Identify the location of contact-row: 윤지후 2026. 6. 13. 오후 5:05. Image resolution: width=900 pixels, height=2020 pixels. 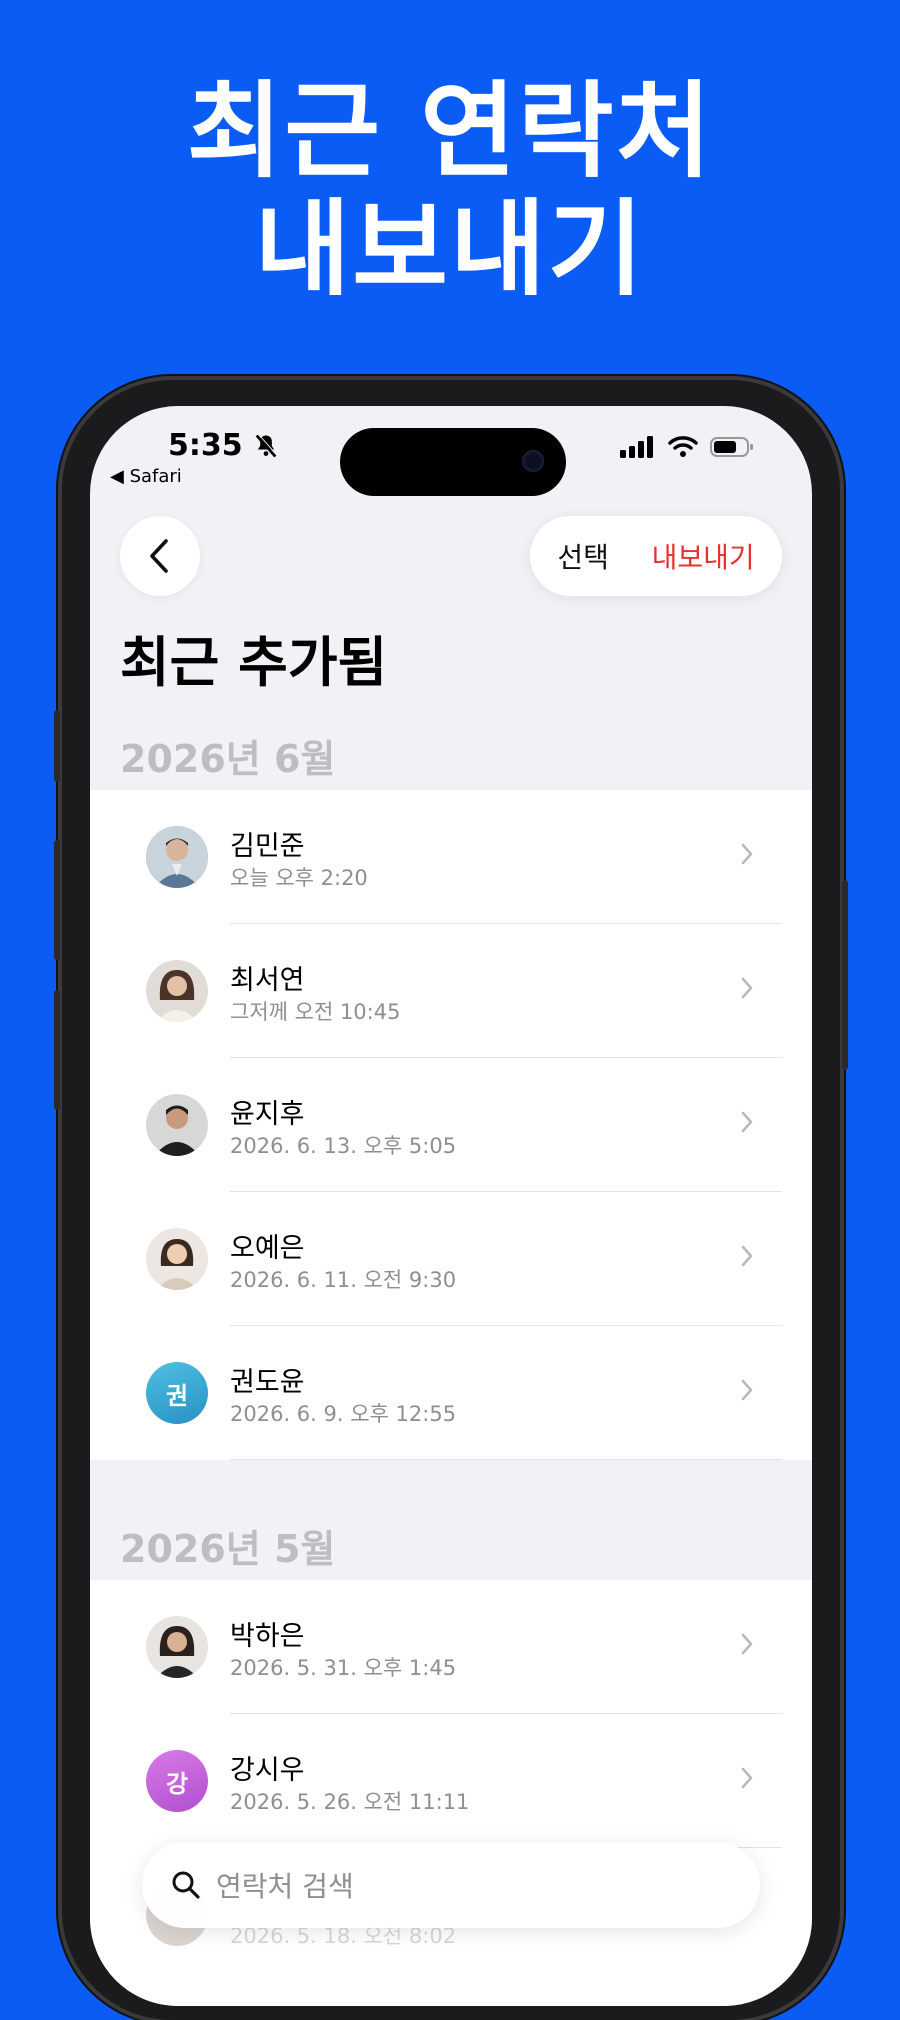
(451, 1125).